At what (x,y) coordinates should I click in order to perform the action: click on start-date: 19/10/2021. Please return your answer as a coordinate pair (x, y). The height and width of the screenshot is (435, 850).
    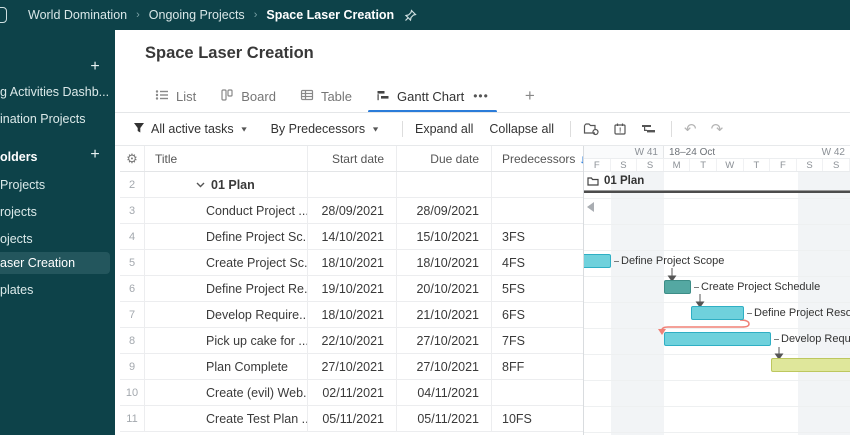
    Looking at the image, I should click on (352, 288).